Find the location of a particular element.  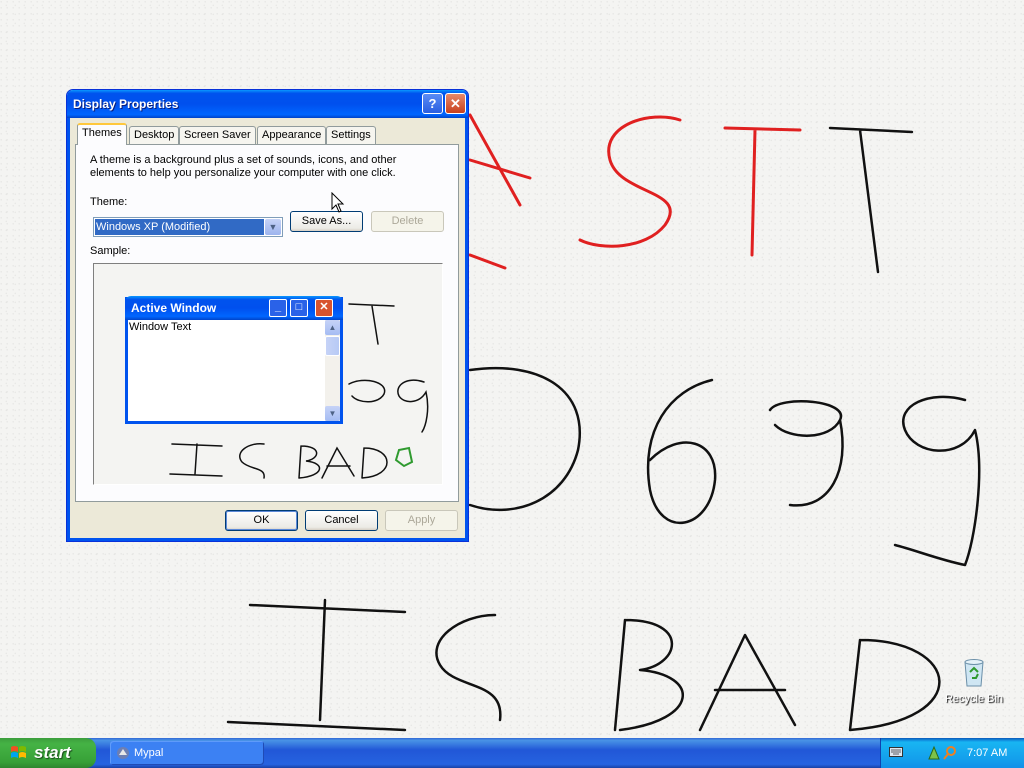

recycle-bin-label: Recycle Bin is located at coordinates (974, 699).